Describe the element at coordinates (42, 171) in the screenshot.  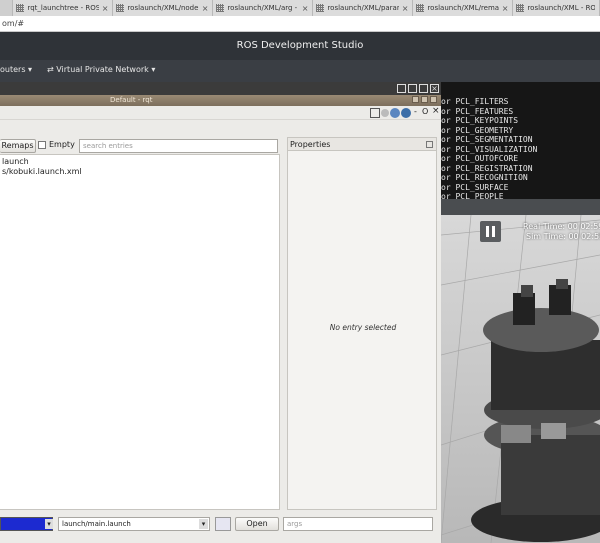
I see `tree-item: s/kobuki.launch.xml` at that location.